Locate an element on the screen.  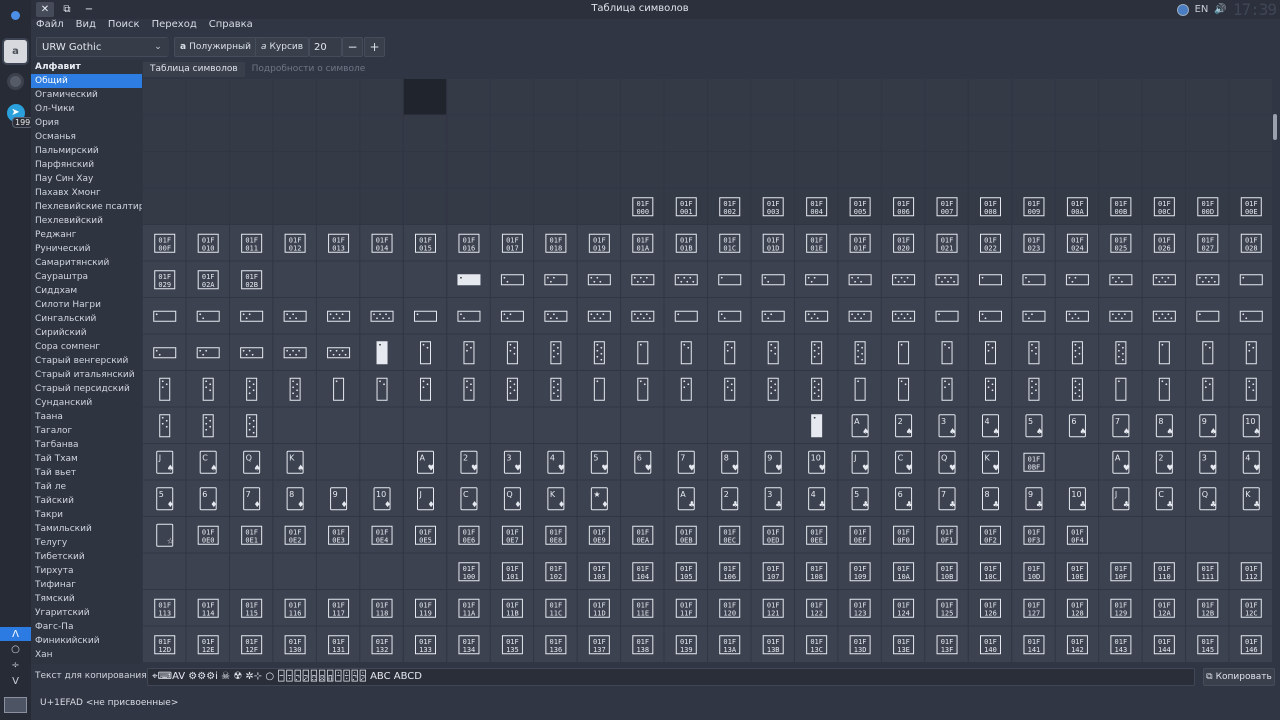
menu-search: Поиск is located at coordinates (124, 26).